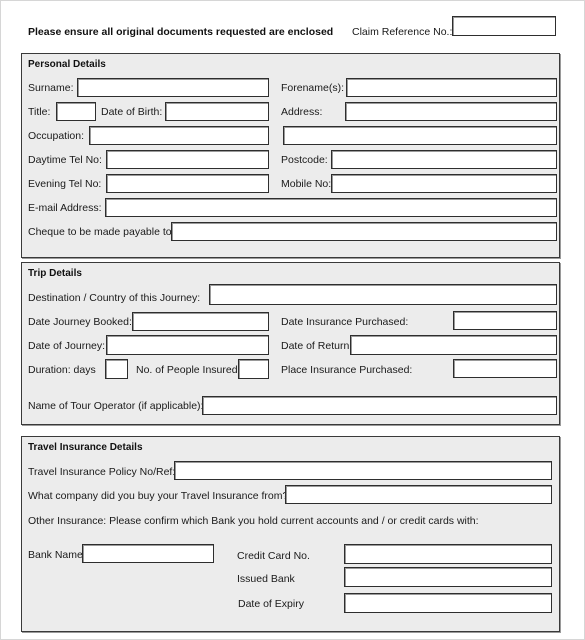 Image resolution: width=585 pixels, height=640 pixels. I want to click on cheque-payable-input, so click(364, 231).